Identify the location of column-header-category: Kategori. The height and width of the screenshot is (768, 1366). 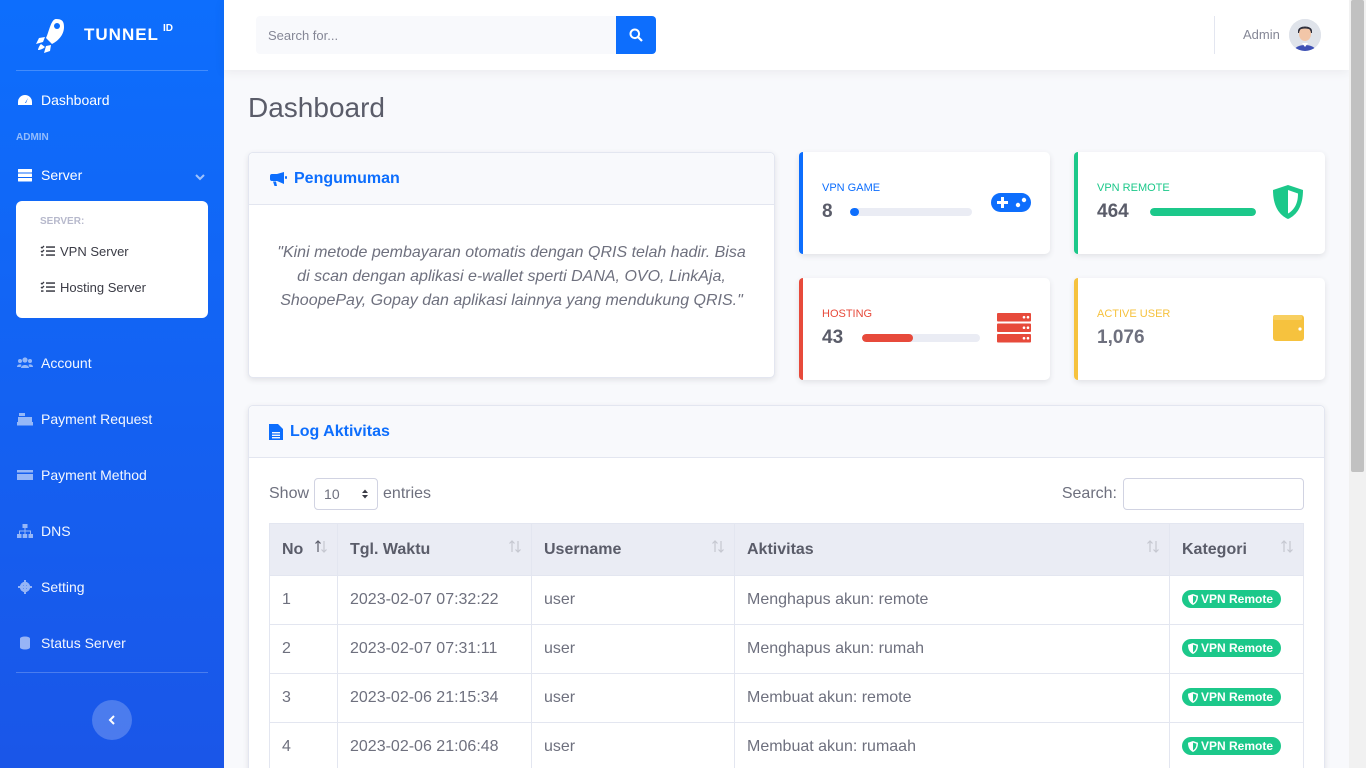
(1236, 549).